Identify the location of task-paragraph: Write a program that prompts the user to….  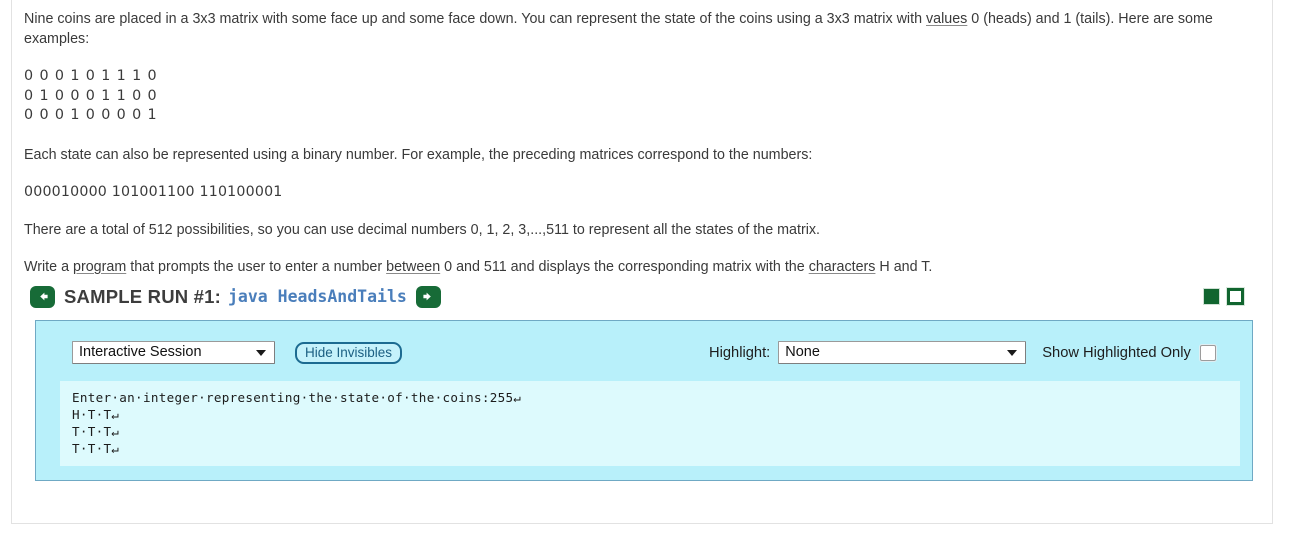
(637, 268).